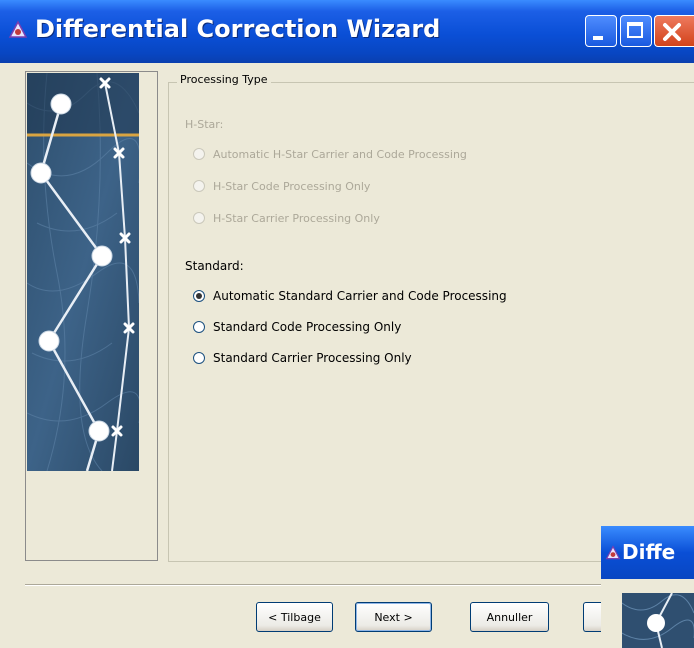 The image size is (694, 648). What do you see at coordinates (393, 617) in the screenshot?
I see `next-button: Next >` at bounding box center [393, 617].